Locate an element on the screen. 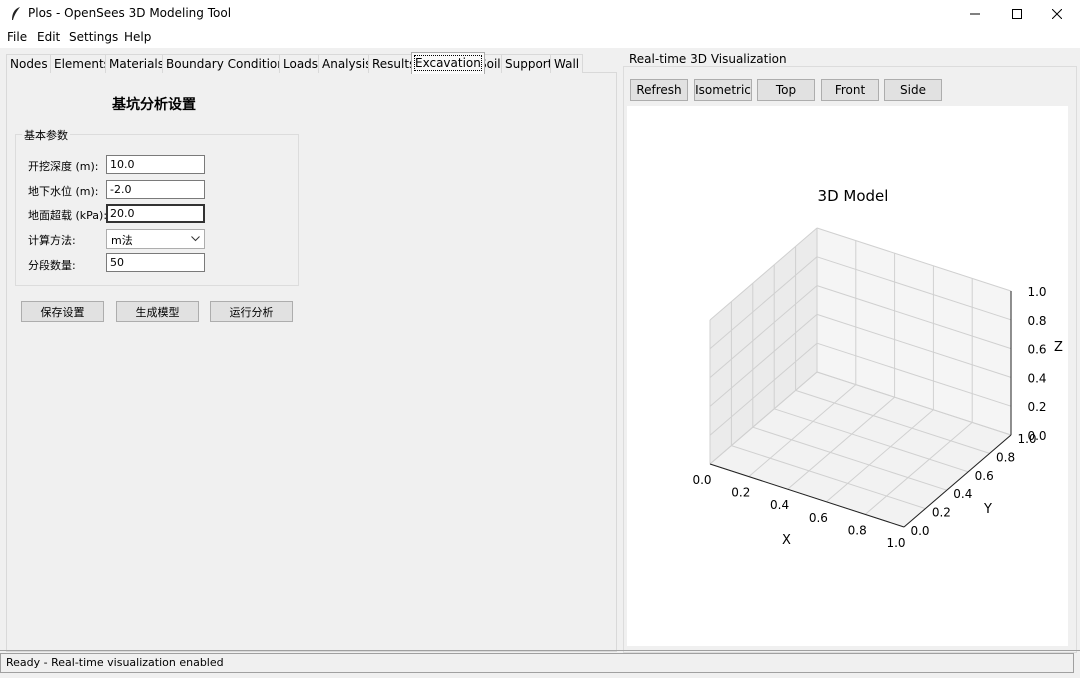 The height and width of the screenshot is (678, 1080). x-tick-label: 0.2 is located at coordinates (740, 493).